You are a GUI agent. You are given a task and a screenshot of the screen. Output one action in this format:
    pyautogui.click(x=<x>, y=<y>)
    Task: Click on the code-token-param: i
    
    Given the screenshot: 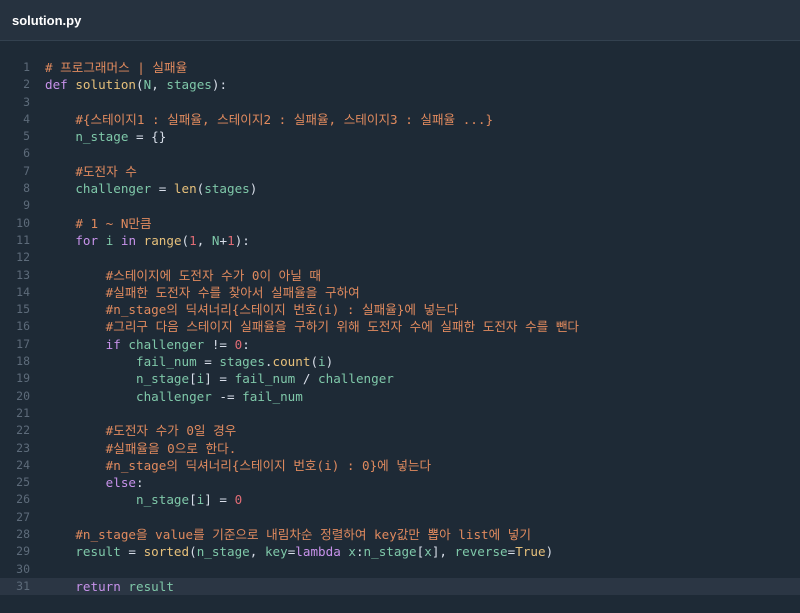 What is the action you would take?
    pyautogui.click(x=322, y=362)
    